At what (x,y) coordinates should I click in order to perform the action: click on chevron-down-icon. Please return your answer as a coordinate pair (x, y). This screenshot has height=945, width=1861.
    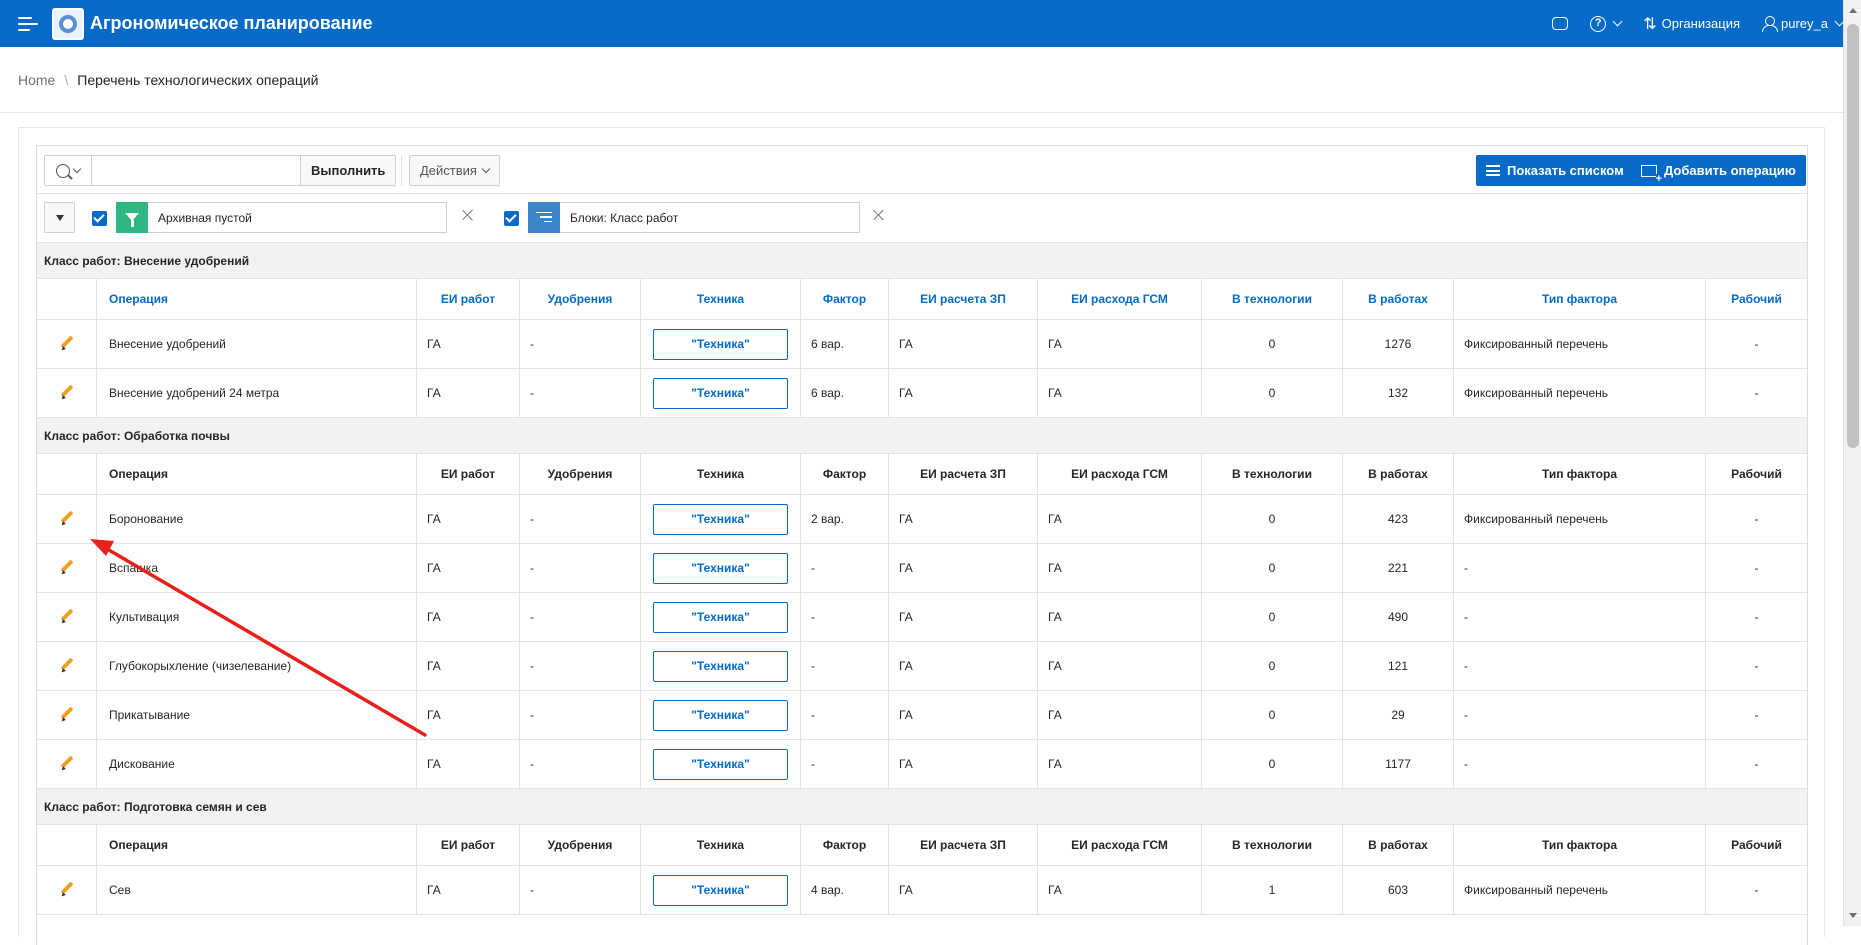
    Looking at the image, I should click on (486, 169).